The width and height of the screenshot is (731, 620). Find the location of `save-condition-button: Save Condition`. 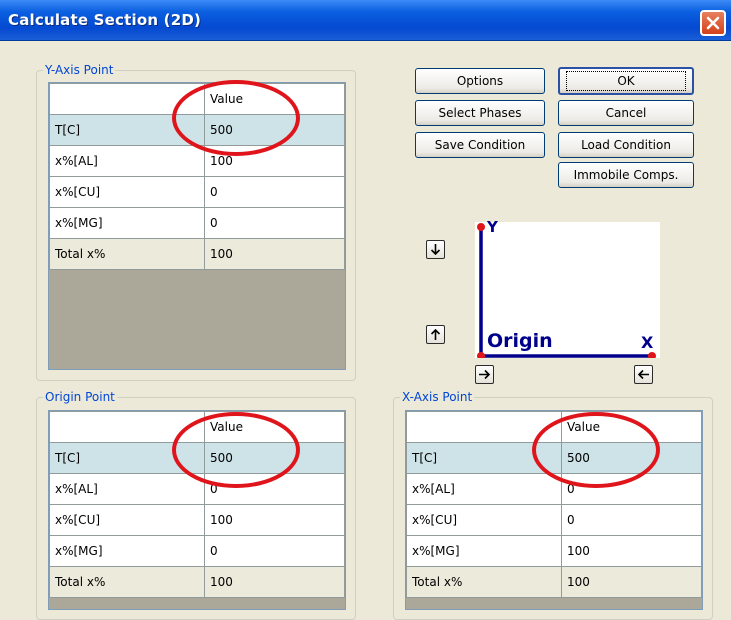

save-condition-button: Save Condition is located at coordinates (480, 145).